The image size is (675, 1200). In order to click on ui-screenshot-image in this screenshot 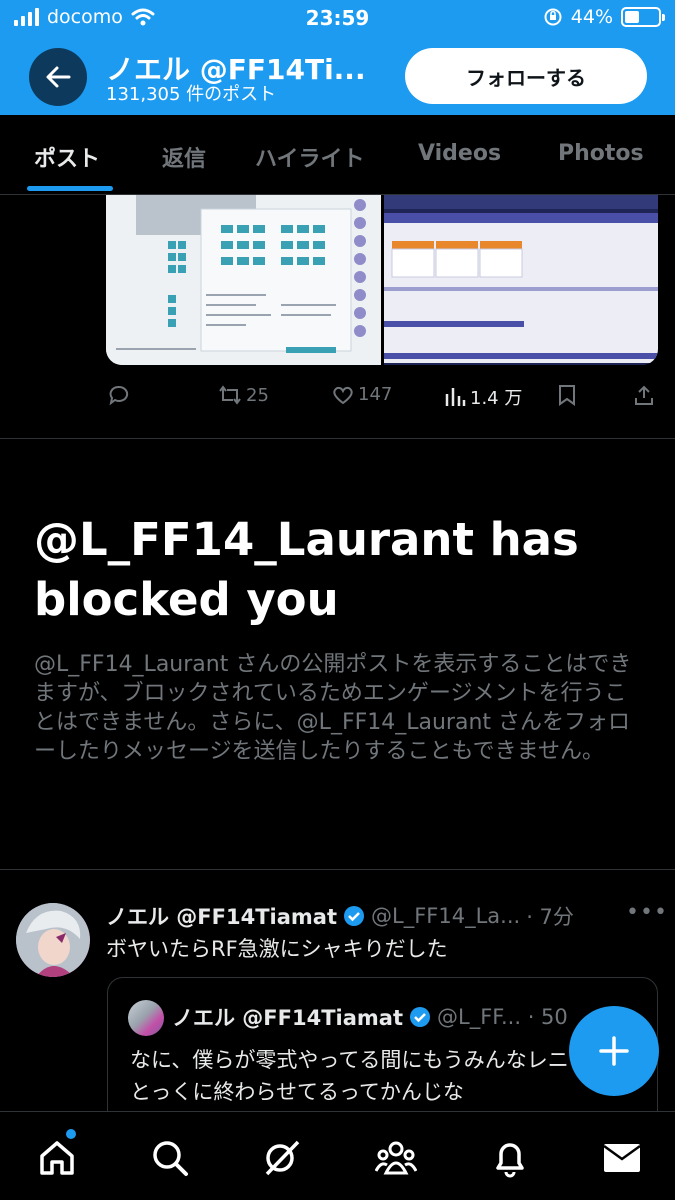, I will do `click(243, 280)`.